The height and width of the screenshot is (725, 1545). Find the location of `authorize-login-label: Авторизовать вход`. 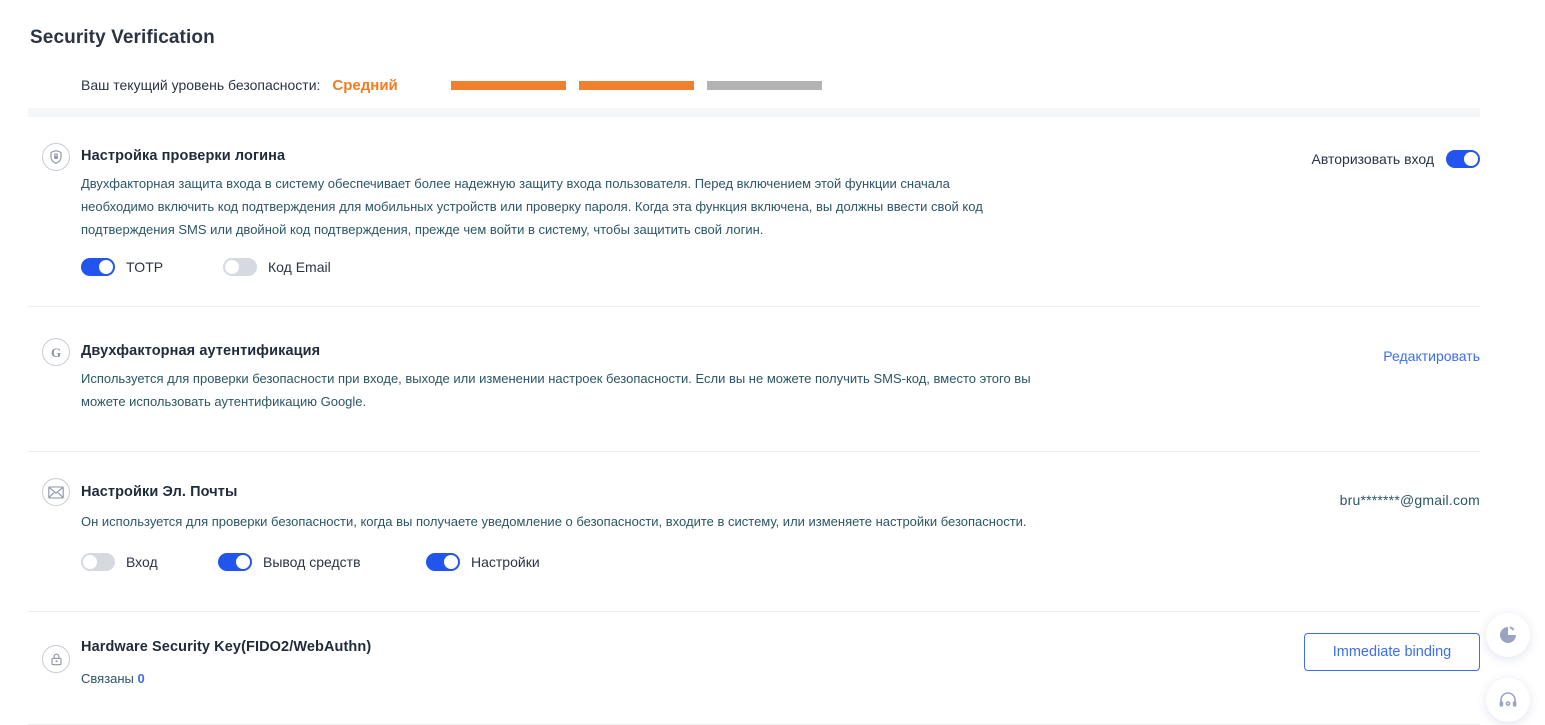

authorize-login-label: Авторизовать вход is located at coordinates (1372, 159).